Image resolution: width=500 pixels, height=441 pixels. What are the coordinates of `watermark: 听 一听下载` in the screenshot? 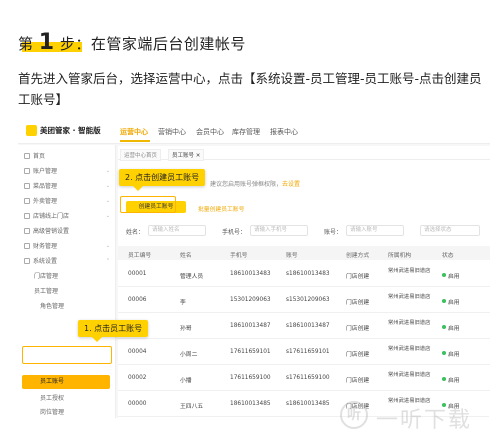 It's located at (415, 418).